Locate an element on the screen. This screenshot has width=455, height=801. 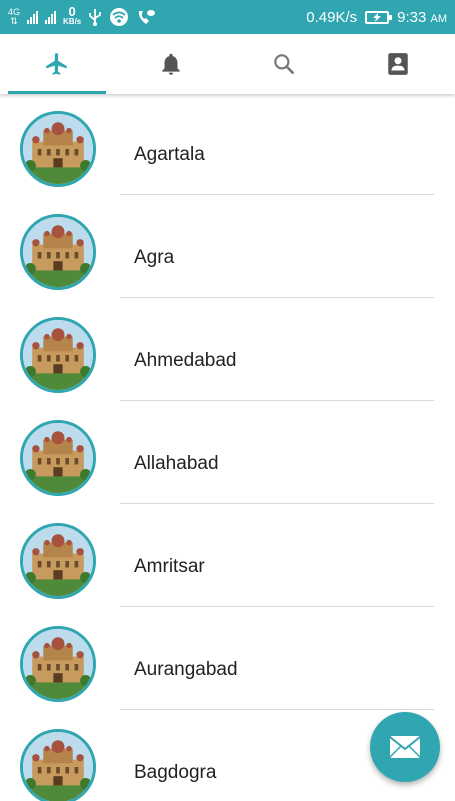
search-icon is located at coordinates (284, 64).